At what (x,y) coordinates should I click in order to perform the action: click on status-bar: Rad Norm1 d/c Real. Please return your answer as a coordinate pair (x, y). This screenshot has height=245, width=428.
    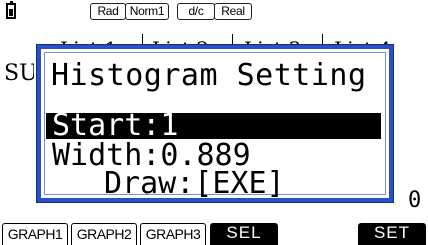
    Looking at the image, I should click on (214, 12).